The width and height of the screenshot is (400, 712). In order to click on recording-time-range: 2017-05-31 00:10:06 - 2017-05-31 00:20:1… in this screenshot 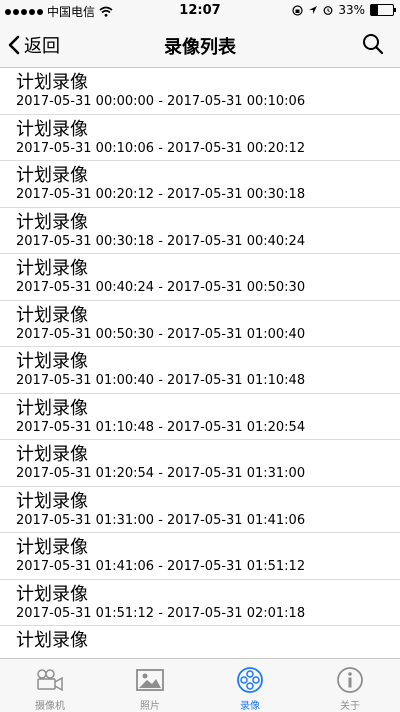, I will do `click(161, 148)`.